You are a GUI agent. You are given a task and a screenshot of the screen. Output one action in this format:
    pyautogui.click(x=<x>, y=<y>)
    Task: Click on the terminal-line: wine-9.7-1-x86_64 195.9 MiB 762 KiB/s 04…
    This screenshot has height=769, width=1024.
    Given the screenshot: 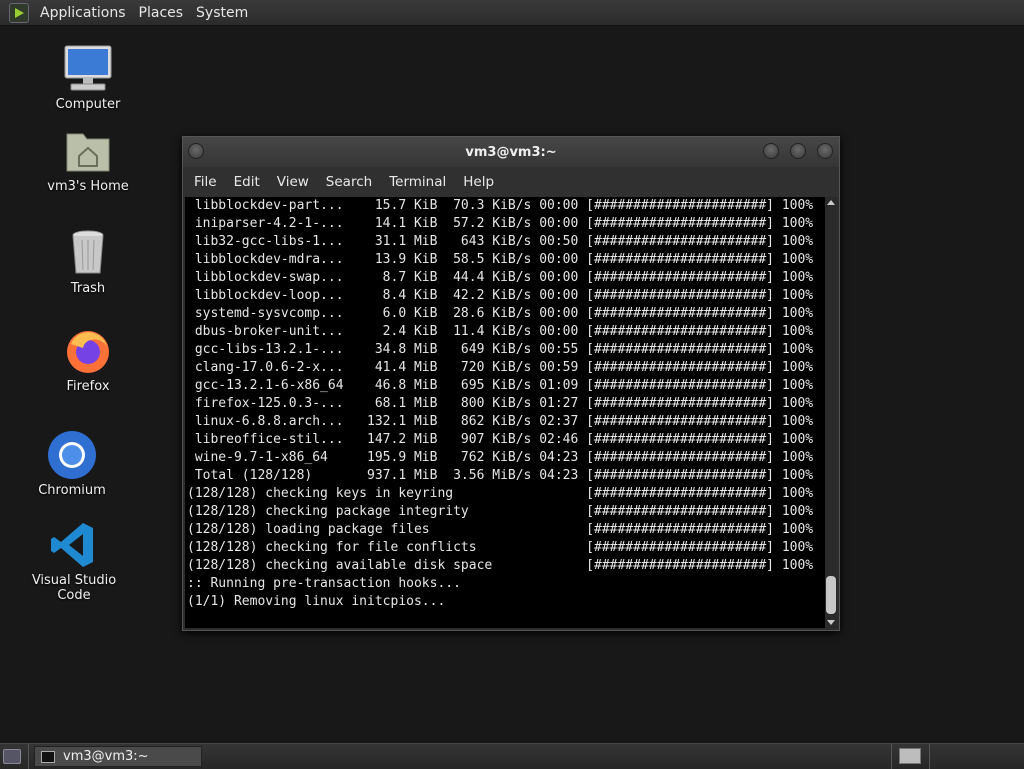 What is the action you would take?
    pyautogui.click(x=500, y=457)
    